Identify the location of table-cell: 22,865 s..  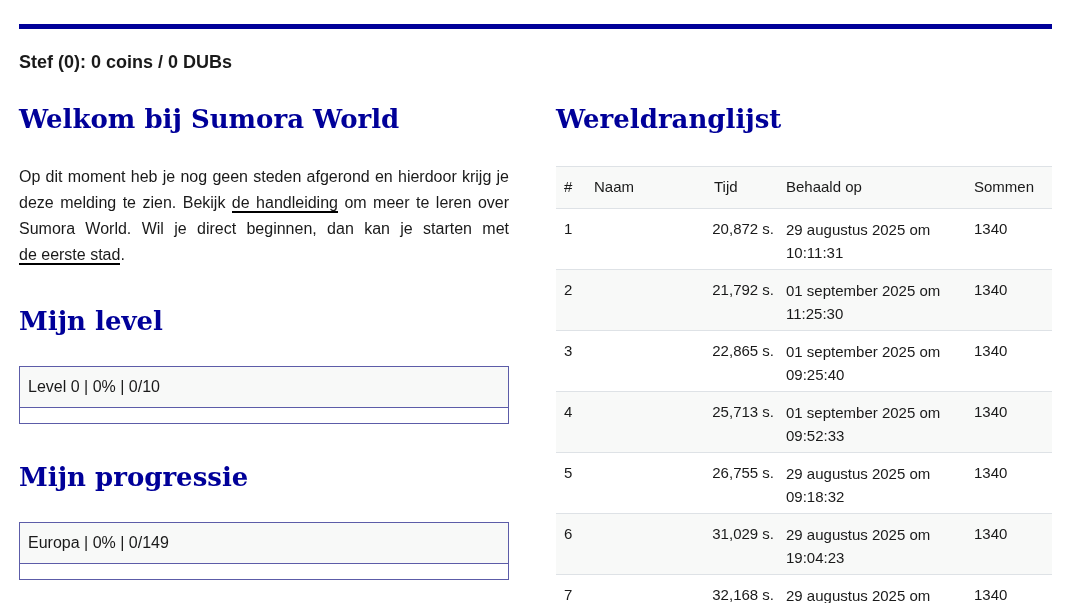
(743, 350).